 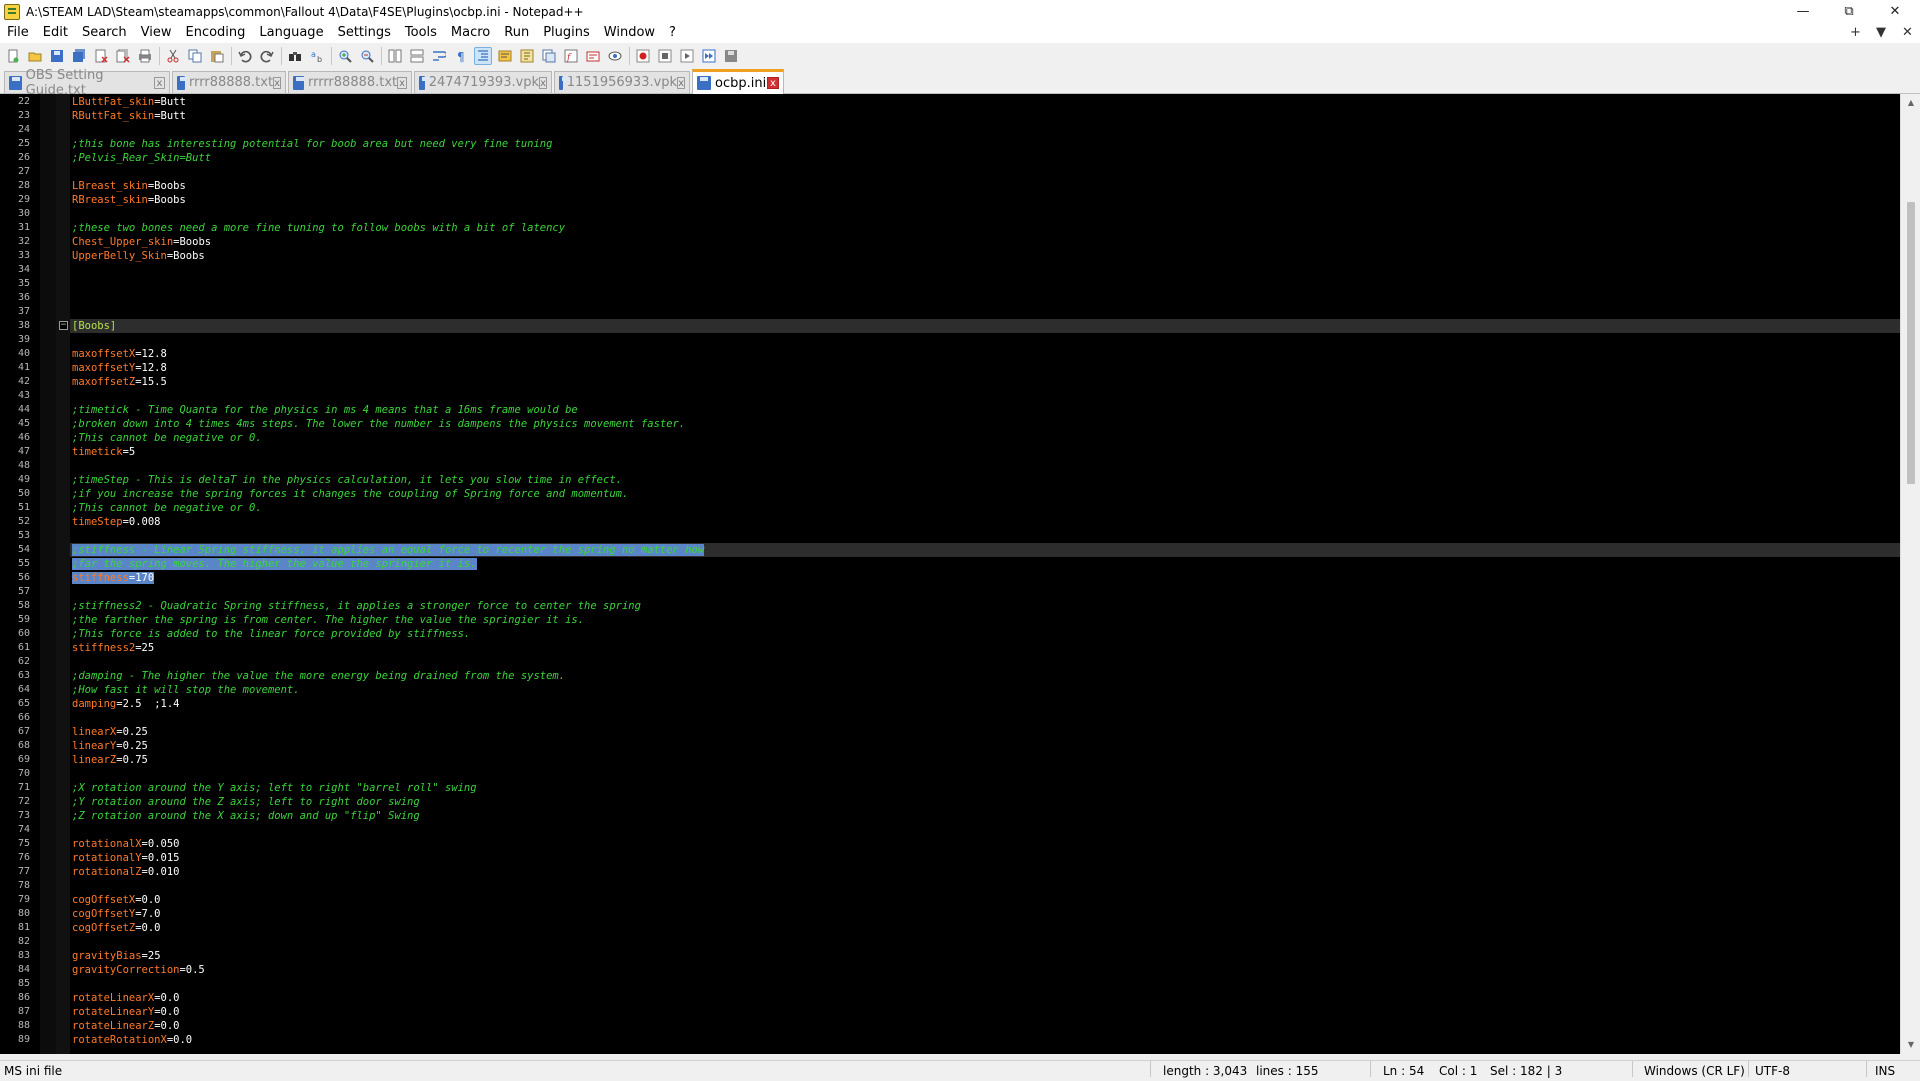 I want to click on save-macro-icon, so click(x=731, y=56).